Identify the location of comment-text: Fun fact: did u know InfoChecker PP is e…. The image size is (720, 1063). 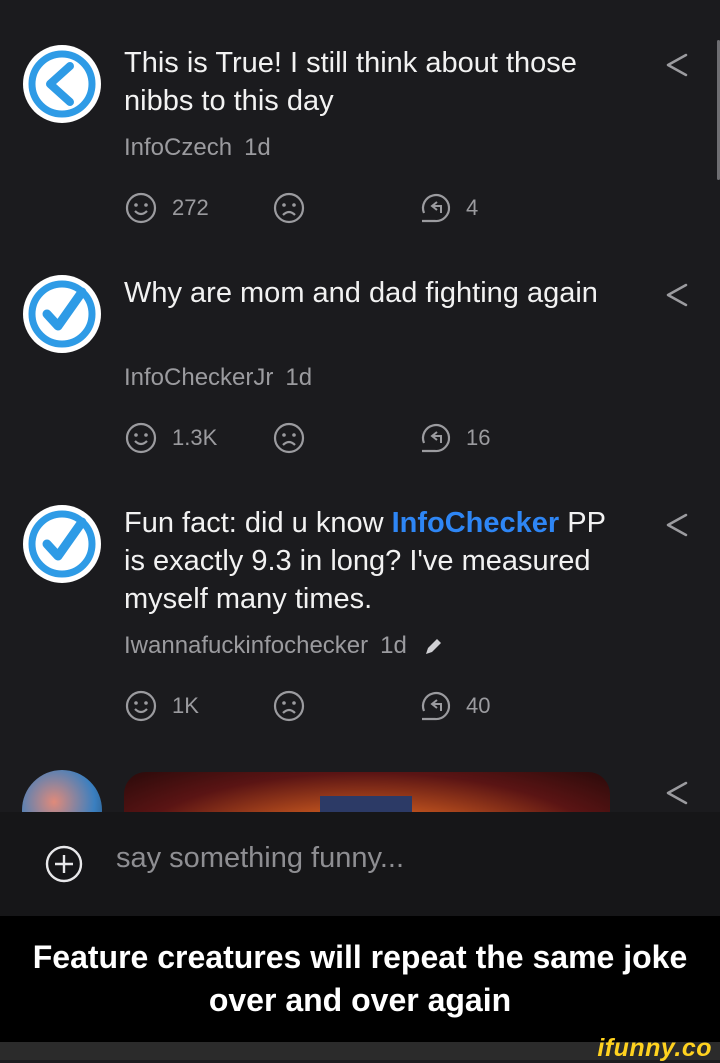
(374, 561).